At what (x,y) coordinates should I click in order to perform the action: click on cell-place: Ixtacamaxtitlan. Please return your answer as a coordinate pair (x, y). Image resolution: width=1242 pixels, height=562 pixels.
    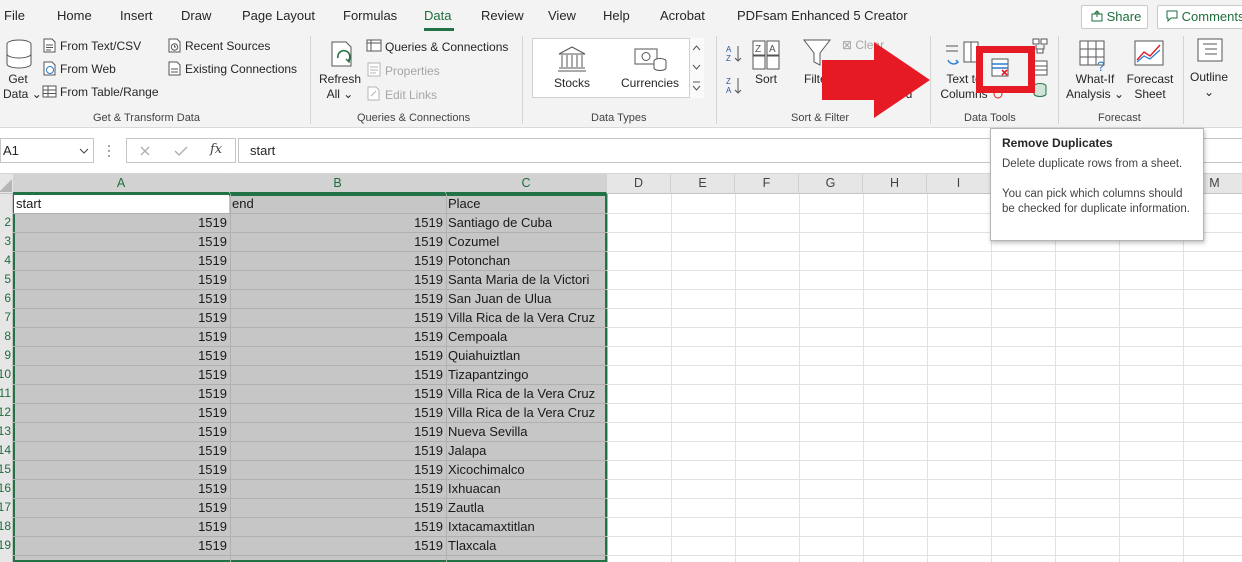
    Looking at the image, I should click on (526, 526).